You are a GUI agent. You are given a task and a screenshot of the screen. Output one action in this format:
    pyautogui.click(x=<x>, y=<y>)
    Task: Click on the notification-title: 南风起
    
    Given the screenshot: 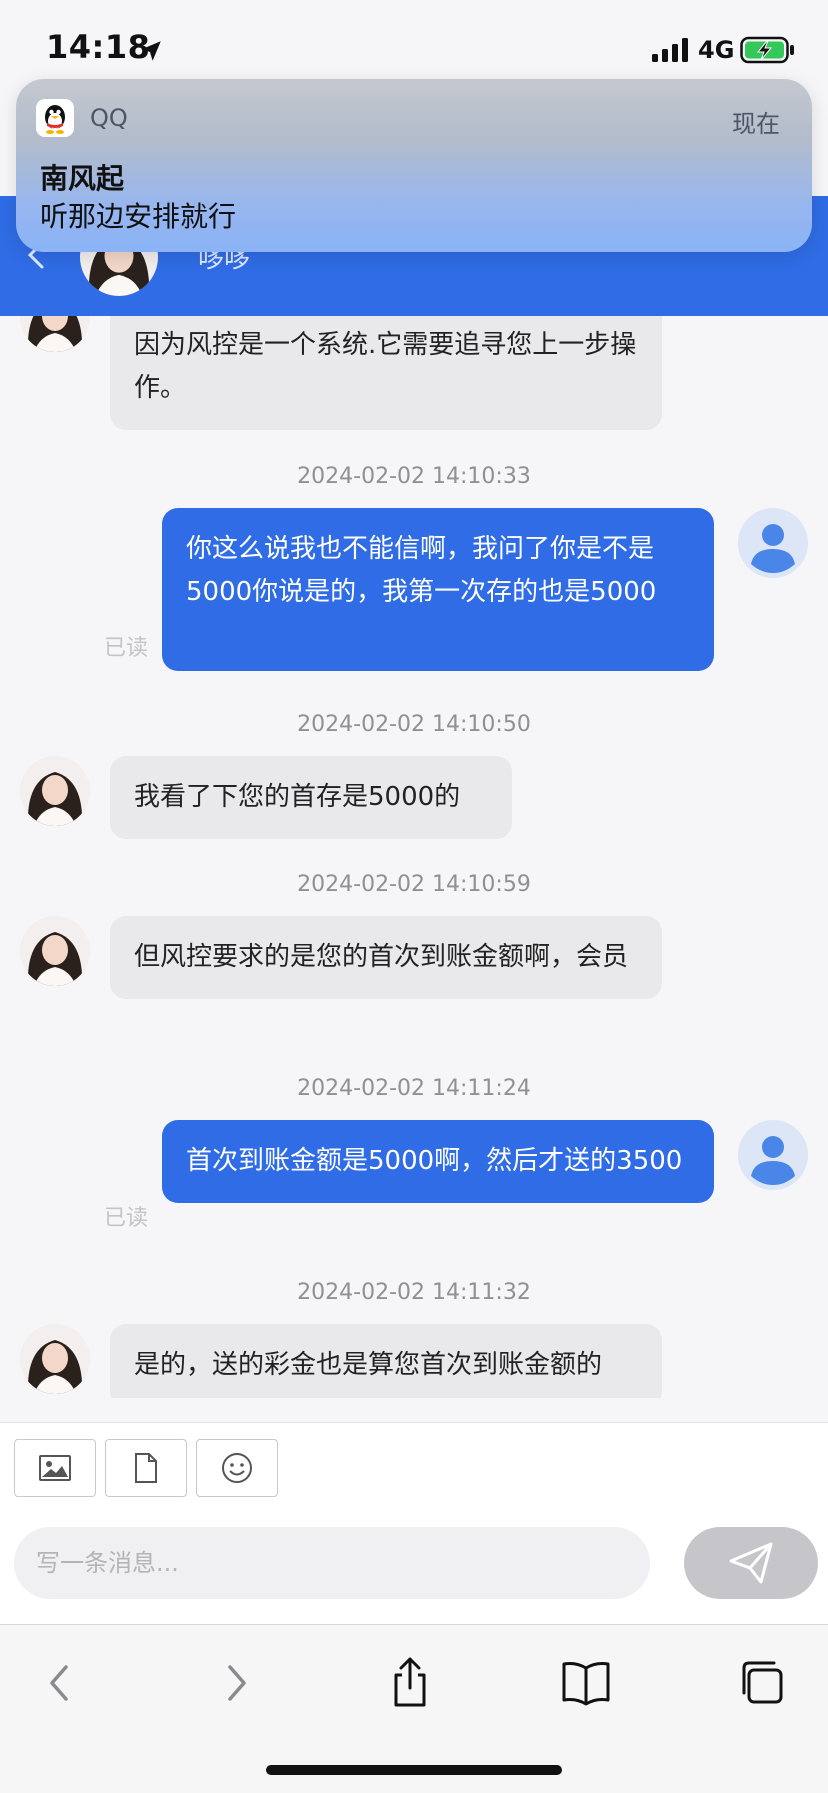 What is the action you would take?
    pyautogui.click(x=82, y=178)
    